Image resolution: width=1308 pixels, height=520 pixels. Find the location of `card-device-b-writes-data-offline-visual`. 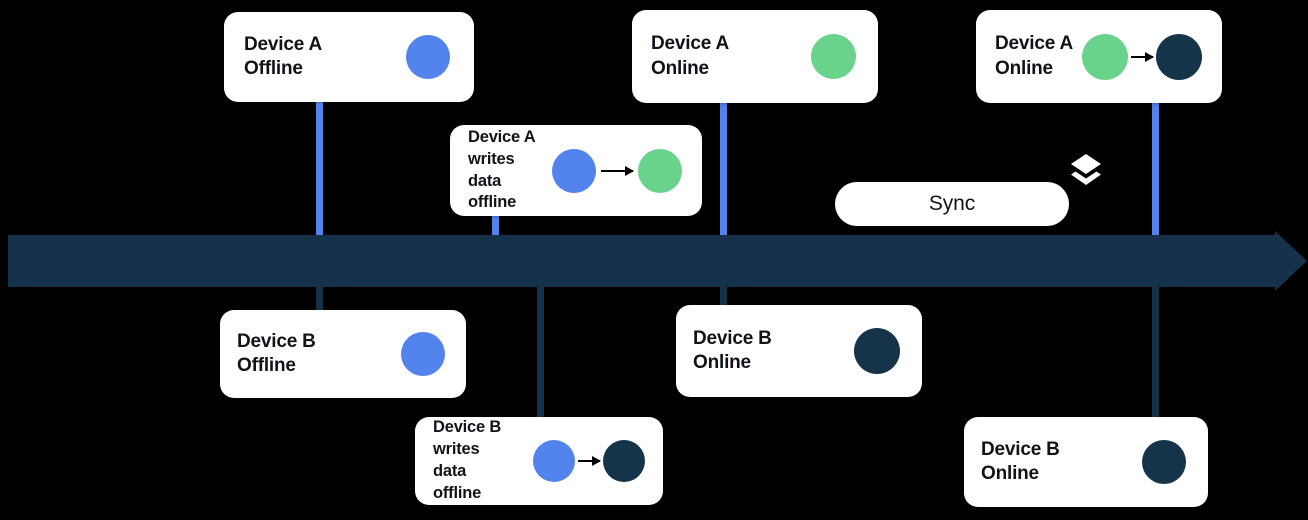

card-device-b-writes-data-offline-visual is located at coordinates (589, 461).